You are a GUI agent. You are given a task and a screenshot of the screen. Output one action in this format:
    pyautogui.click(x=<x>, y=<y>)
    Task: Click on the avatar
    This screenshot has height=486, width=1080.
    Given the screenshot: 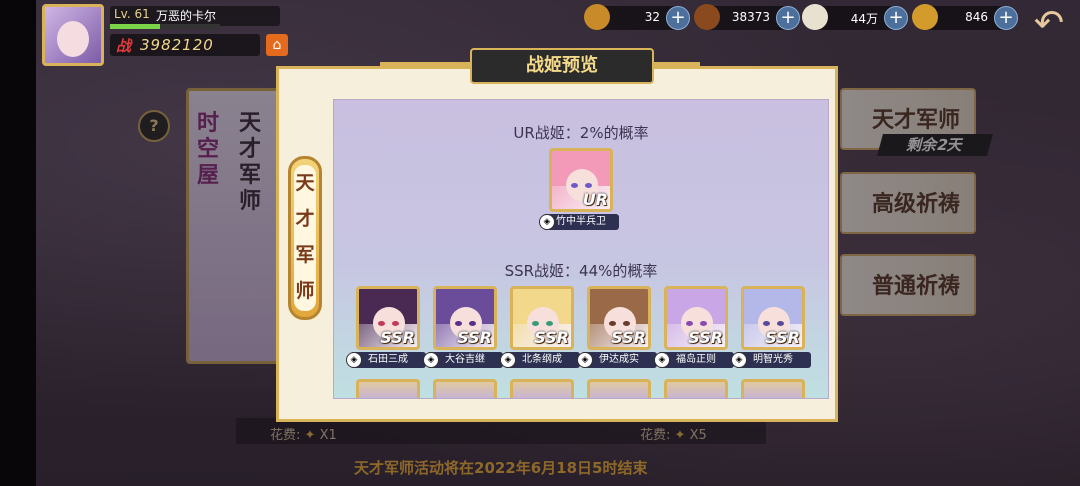 What is the action you would take?
    pyautogui.click(x=73, y=35)
    